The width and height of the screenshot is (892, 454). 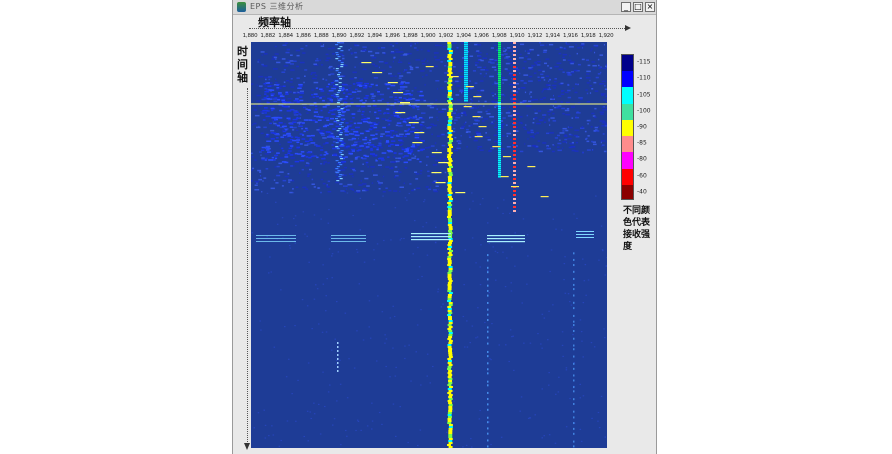 I want to click on frequency-tick-label: 1,884, so click(x=285, y=36).